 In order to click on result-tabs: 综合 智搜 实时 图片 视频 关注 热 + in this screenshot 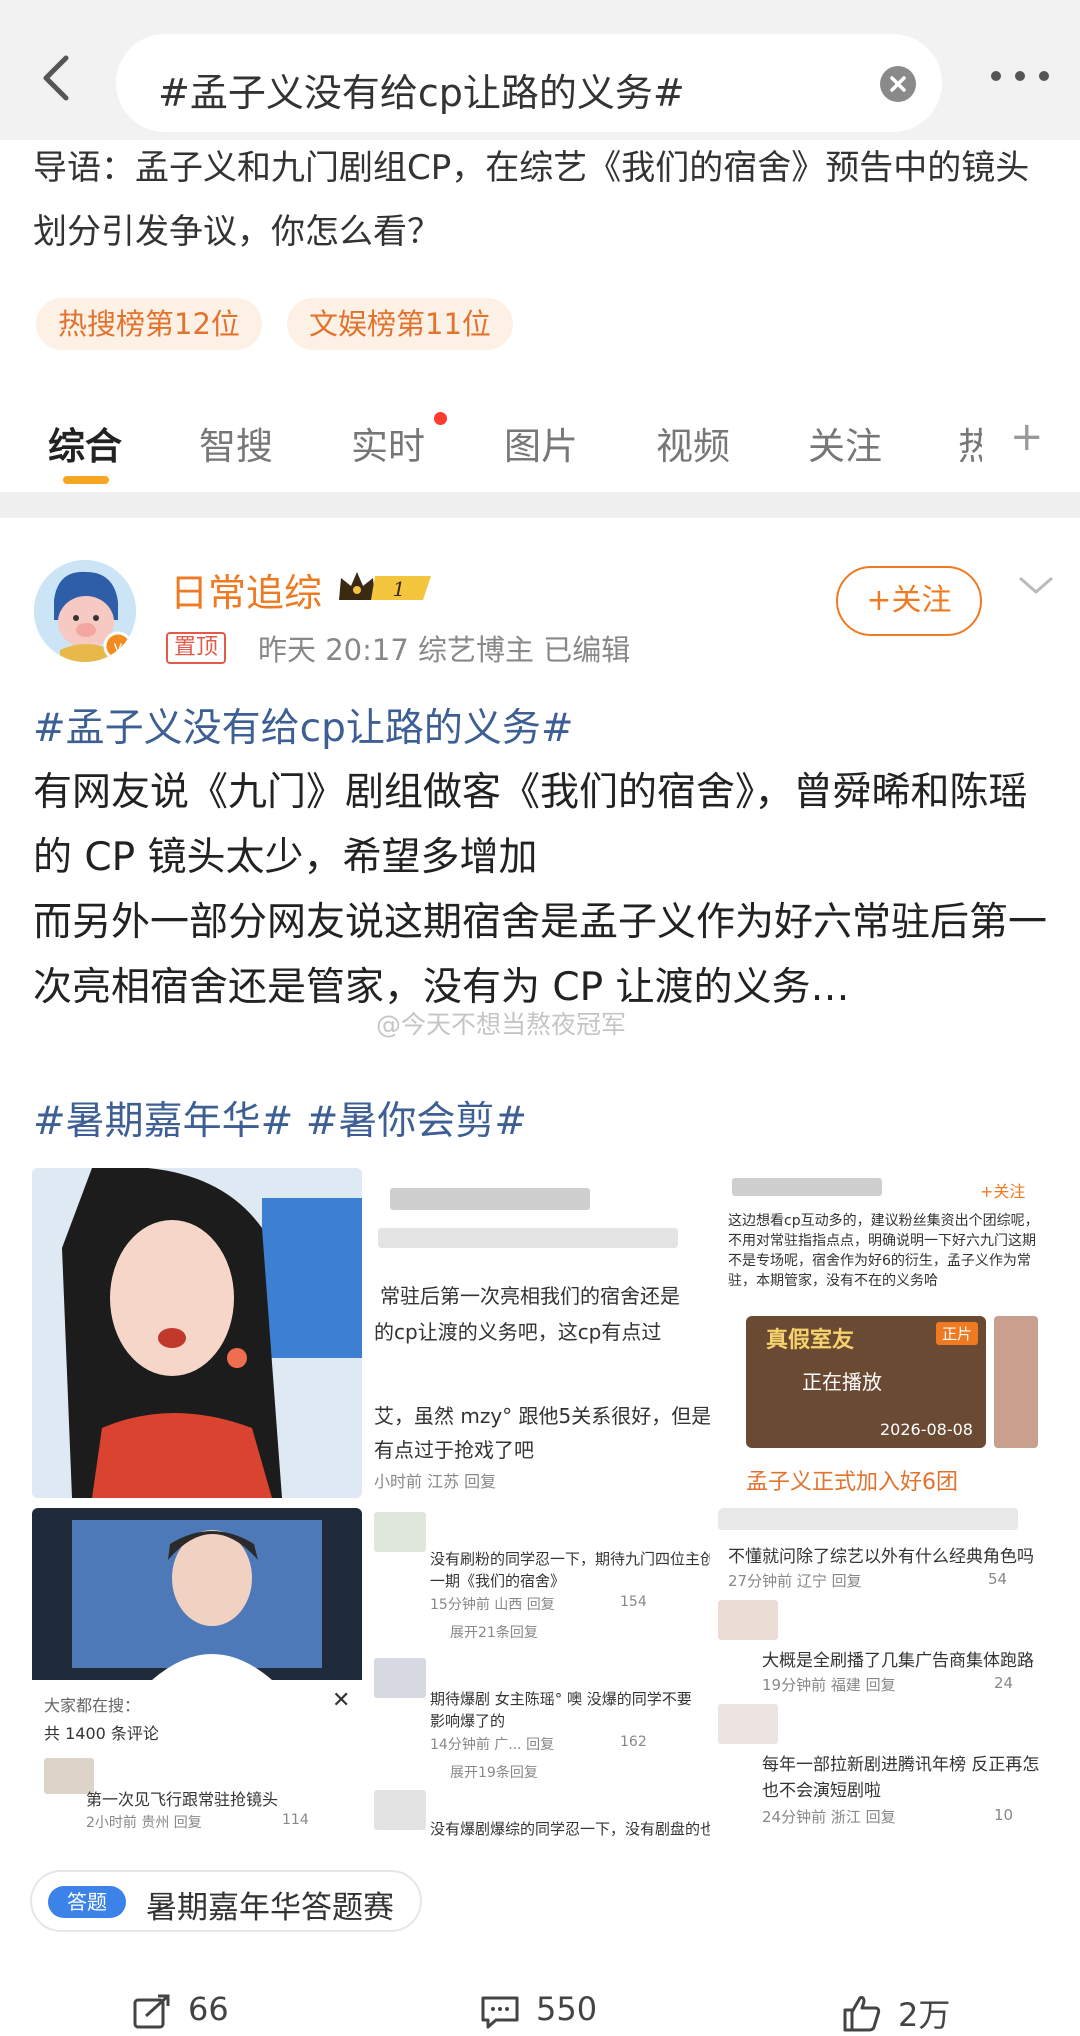, I will do `click(540, 446)`.